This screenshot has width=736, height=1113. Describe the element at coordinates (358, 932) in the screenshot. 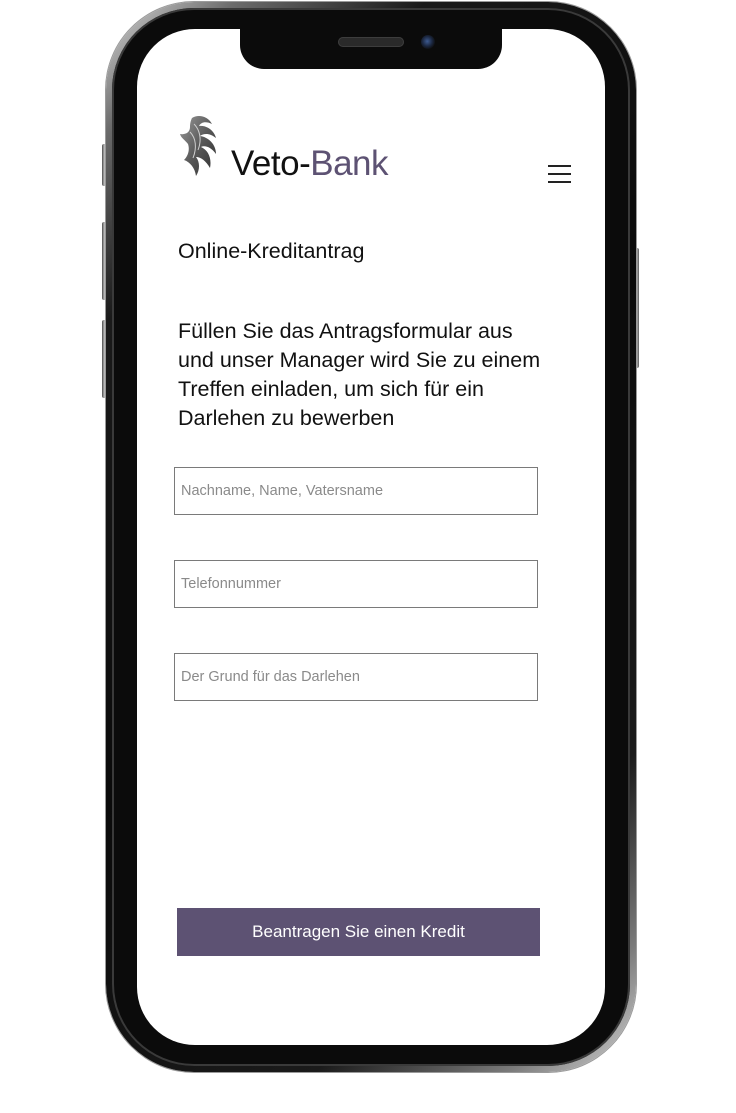

I see `apply-for-loan-button: Beantragen Sie einen Kredit` at that location.